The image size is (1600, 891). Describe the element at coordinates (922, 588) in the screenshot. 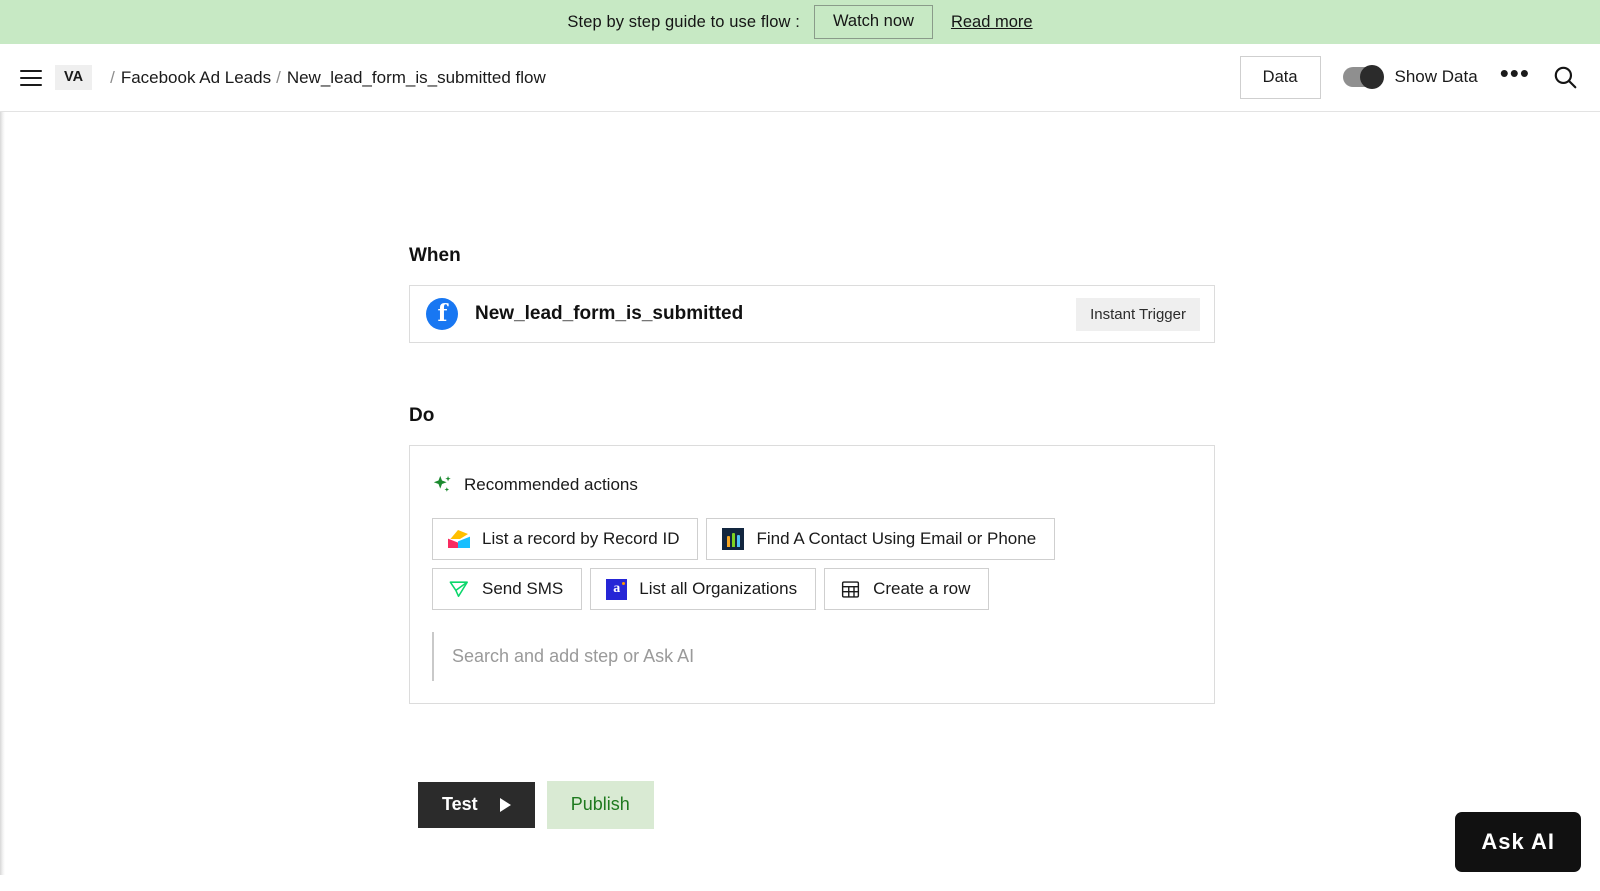

I see `action-chip-label: Create a row` at that location.